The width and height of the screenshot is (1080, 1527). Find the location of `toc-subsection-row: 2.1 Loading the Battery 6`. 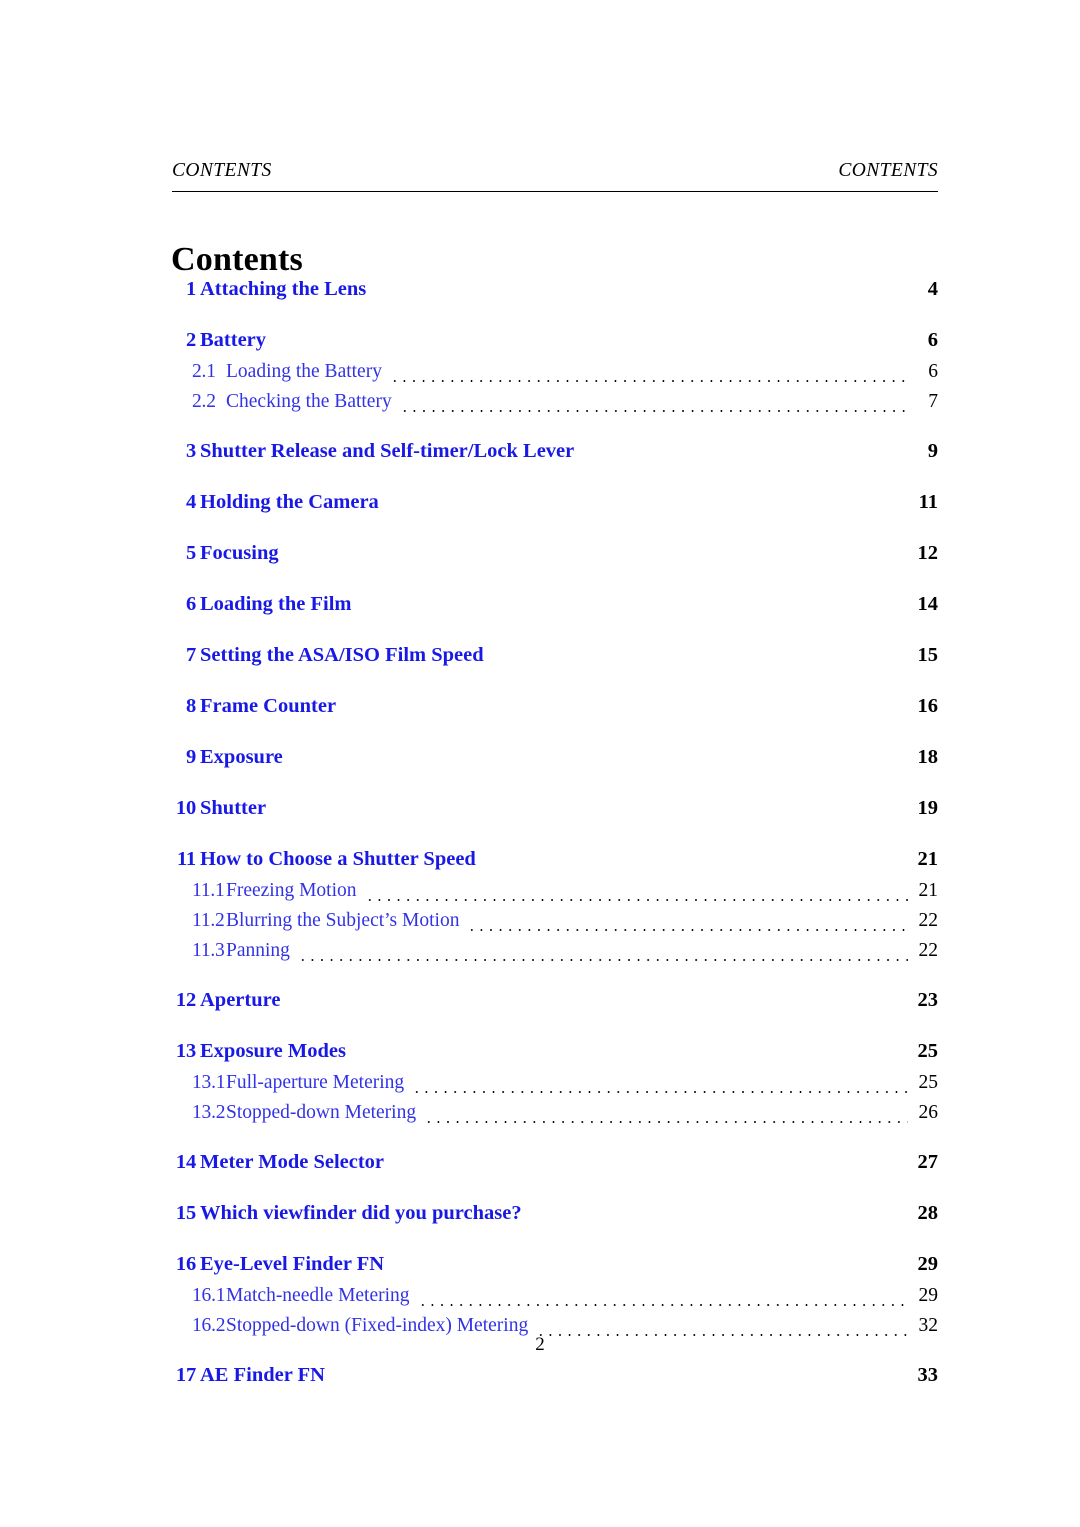

toc-subsection-row: 2.1 Loading the Battery 6 is located at coordinates (552, 374).